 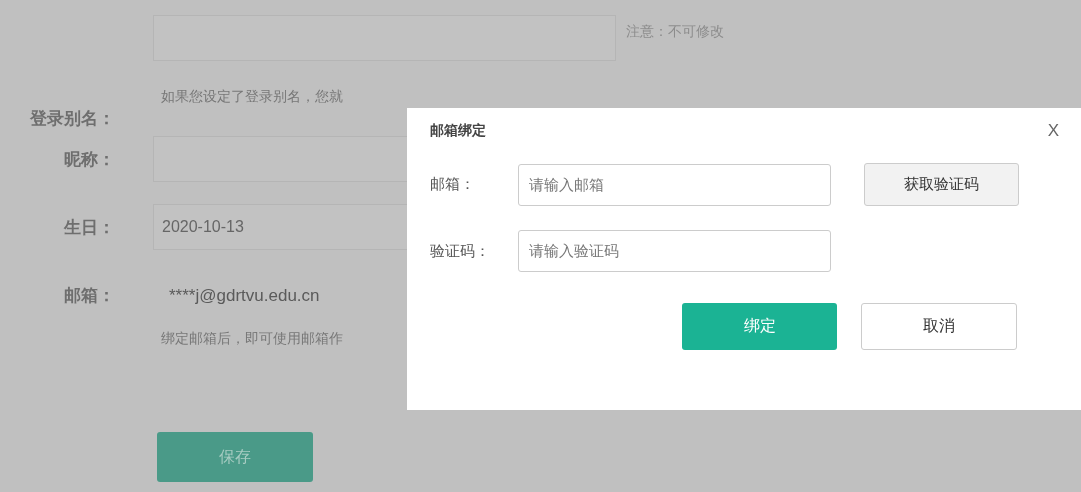 I want to click on field-label: 生日：, so click(x=89, y=227).